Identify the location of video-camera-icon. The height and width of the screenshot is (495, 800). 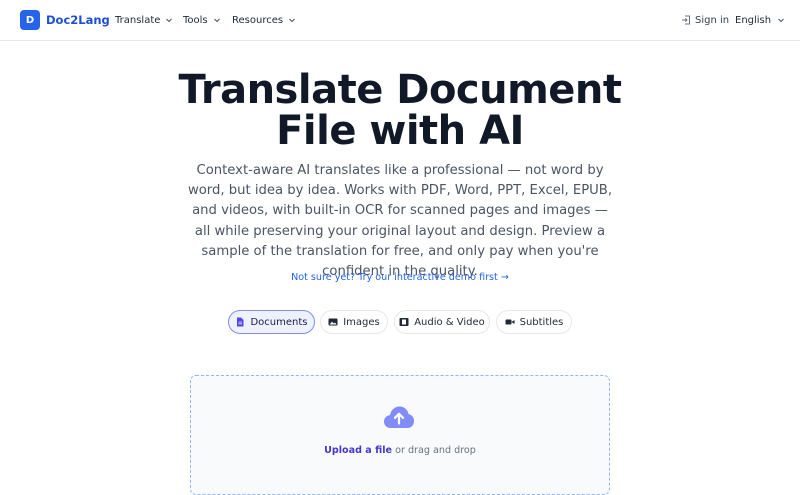
(510, 322).